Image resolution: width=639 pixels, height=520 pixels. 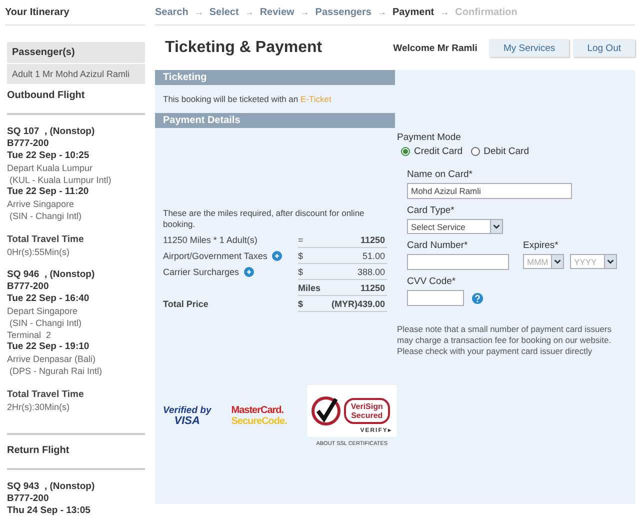 What do you see at coordinates (371, 271) in the screenshot?
I see `price-value: 388.00` at bounding box center [371, 271].